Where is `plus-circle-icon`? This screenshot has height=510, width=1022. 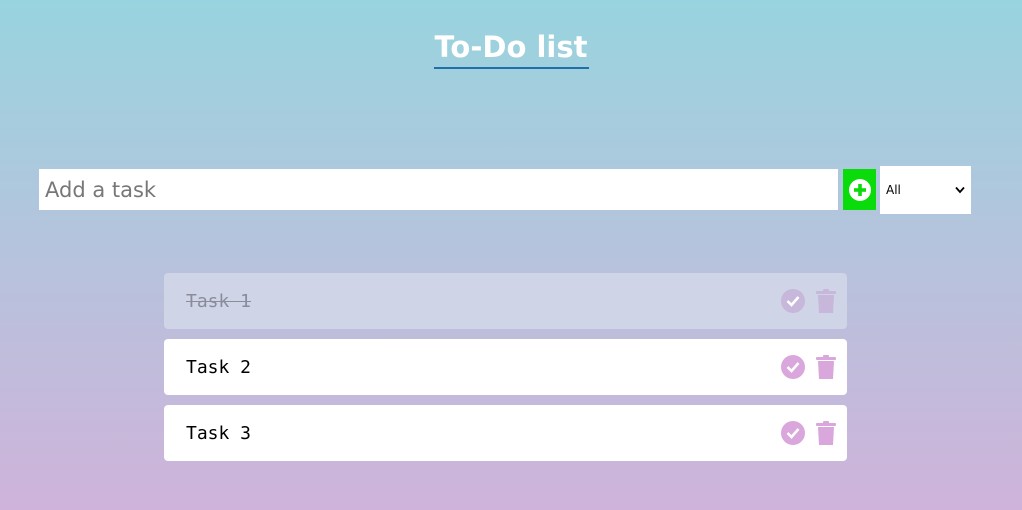 plus-circle-icon is located at coordinates (859, 189).